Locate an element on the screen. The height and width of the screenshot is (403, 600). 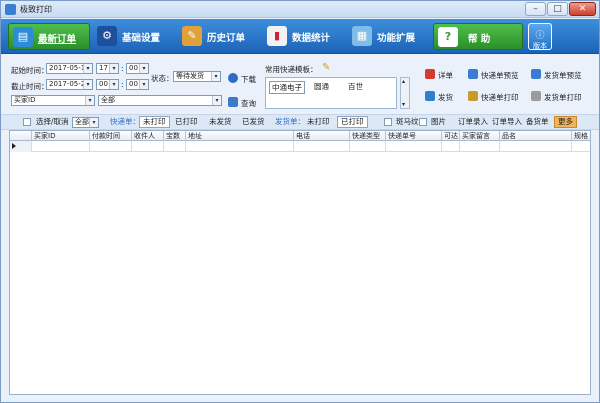
nav-statistics: ▮ 数据统计 is located at coordinates (304, 36).